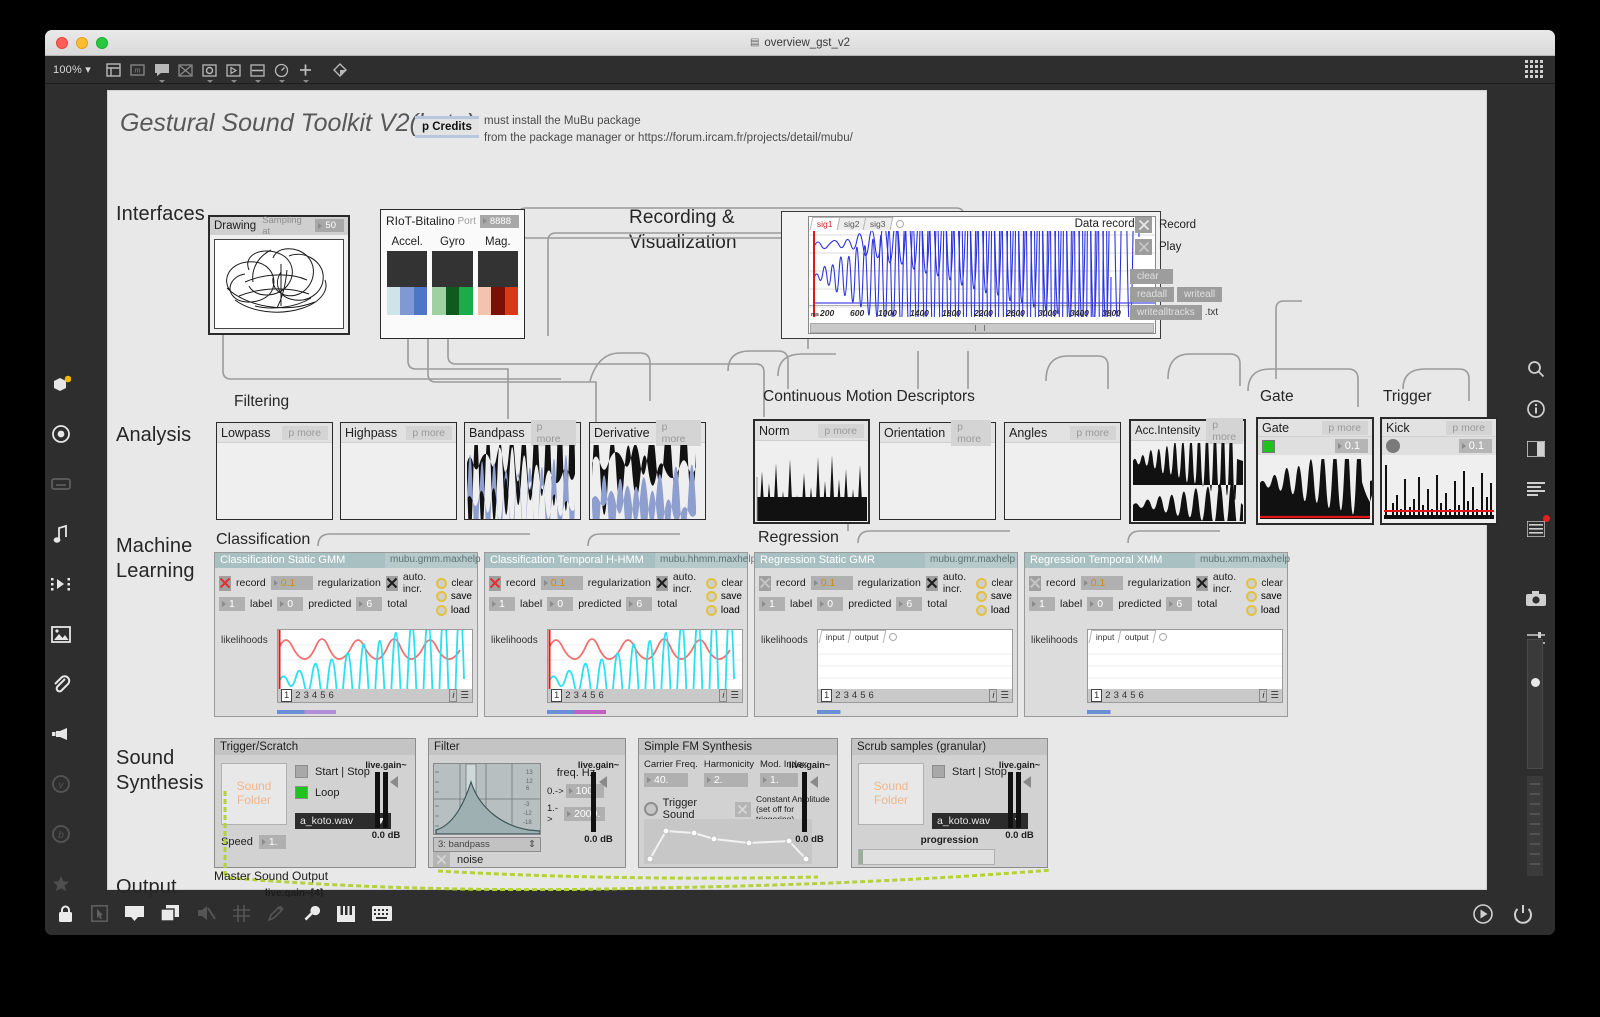 This screenshot has width=1600, height=1017. I want to click on audio-off-icon, so click(206, 916).